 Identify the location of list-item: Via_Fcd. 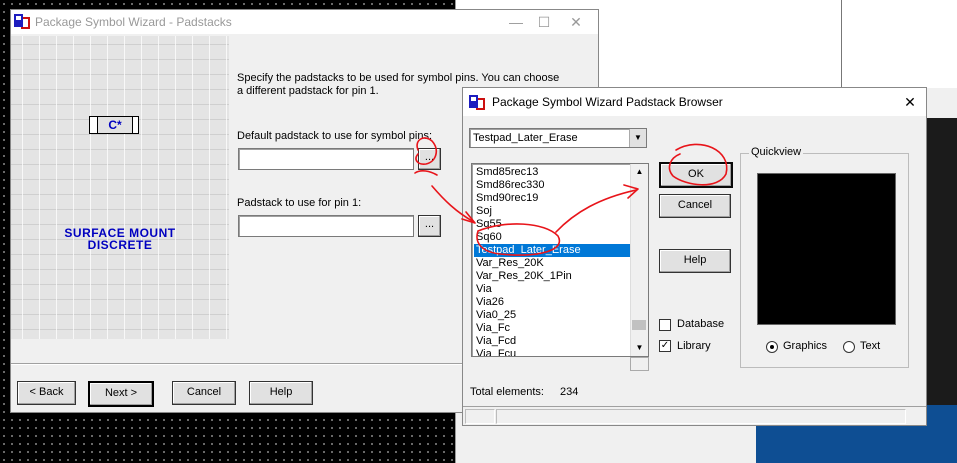
(554, 341).